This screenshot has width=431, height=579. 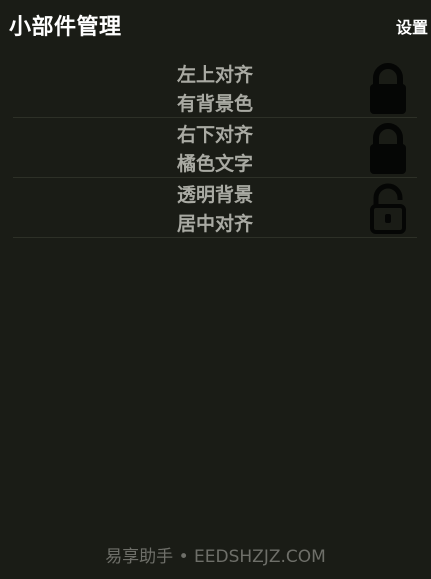 I want to click on app-header: 小部件管理 设置, so click(x=215, y=29).